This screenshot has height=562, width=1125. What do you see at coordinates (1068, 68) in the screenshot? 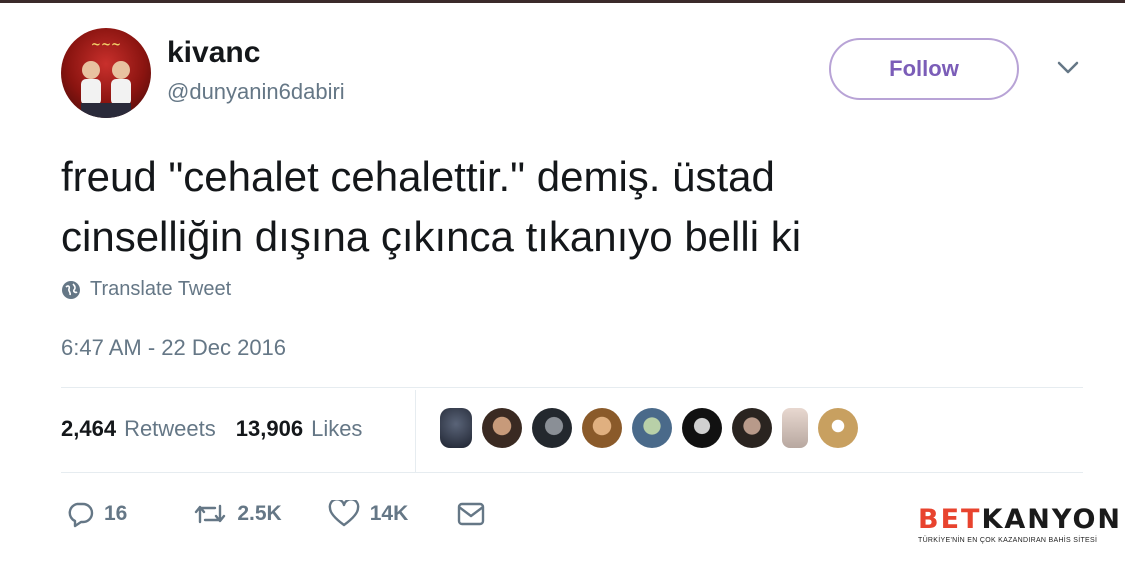
I see `chevron-down-icon` at bounding box center [1068, 68].